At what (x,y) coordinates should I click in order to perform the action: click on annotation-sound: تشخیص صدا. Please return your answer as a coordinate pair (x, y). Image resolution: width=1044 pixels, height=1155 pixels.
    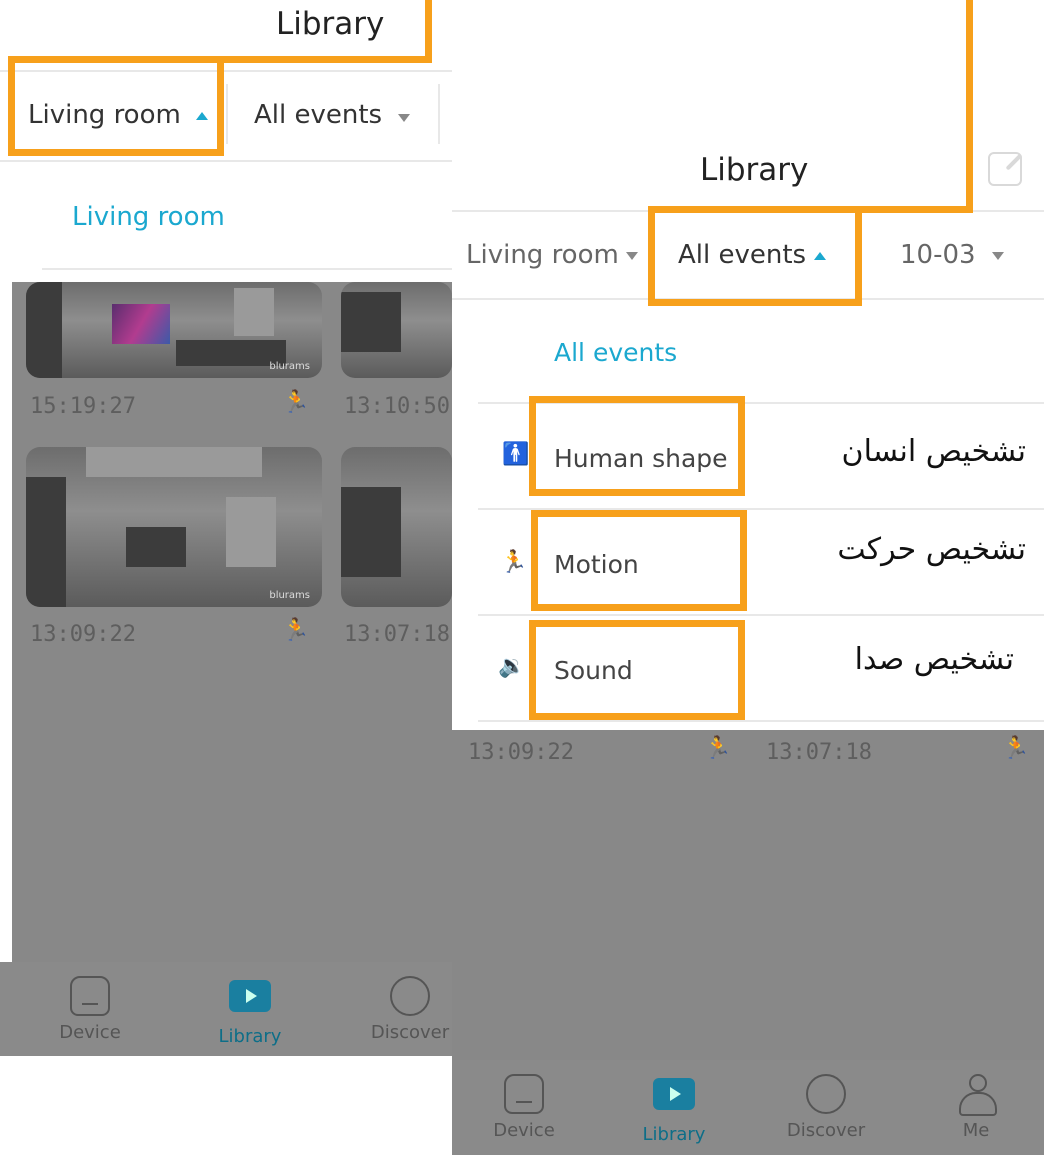
    Looking at the image, I should click on (934, 659).